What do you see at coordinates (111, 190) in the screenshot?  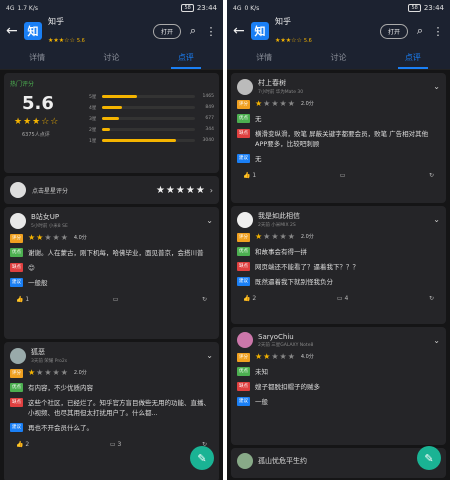 I see `rate-prompt: 点击星星评分 ★★★★★ ›` at bounding box center [111, 190].